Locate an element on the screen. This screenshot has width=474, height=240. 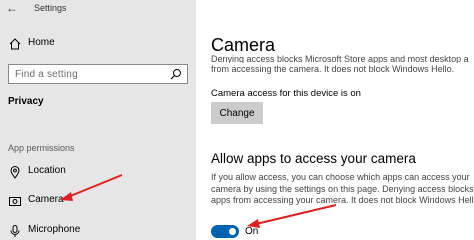
allow-apps-toggle is located at coordinates (225, 231).